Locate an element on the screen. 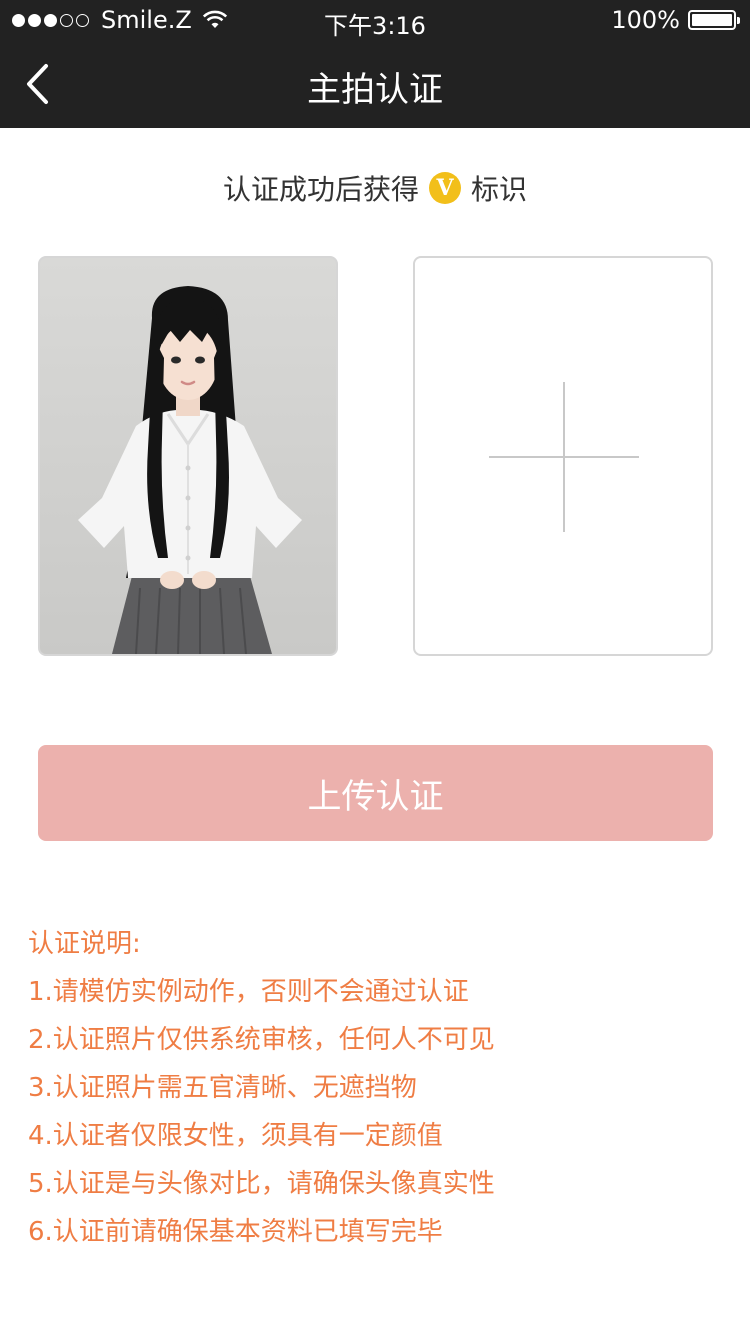  note-item: 5.认证是与头像对比，请确保头像真实性 is located at coordinates (261, 1184).